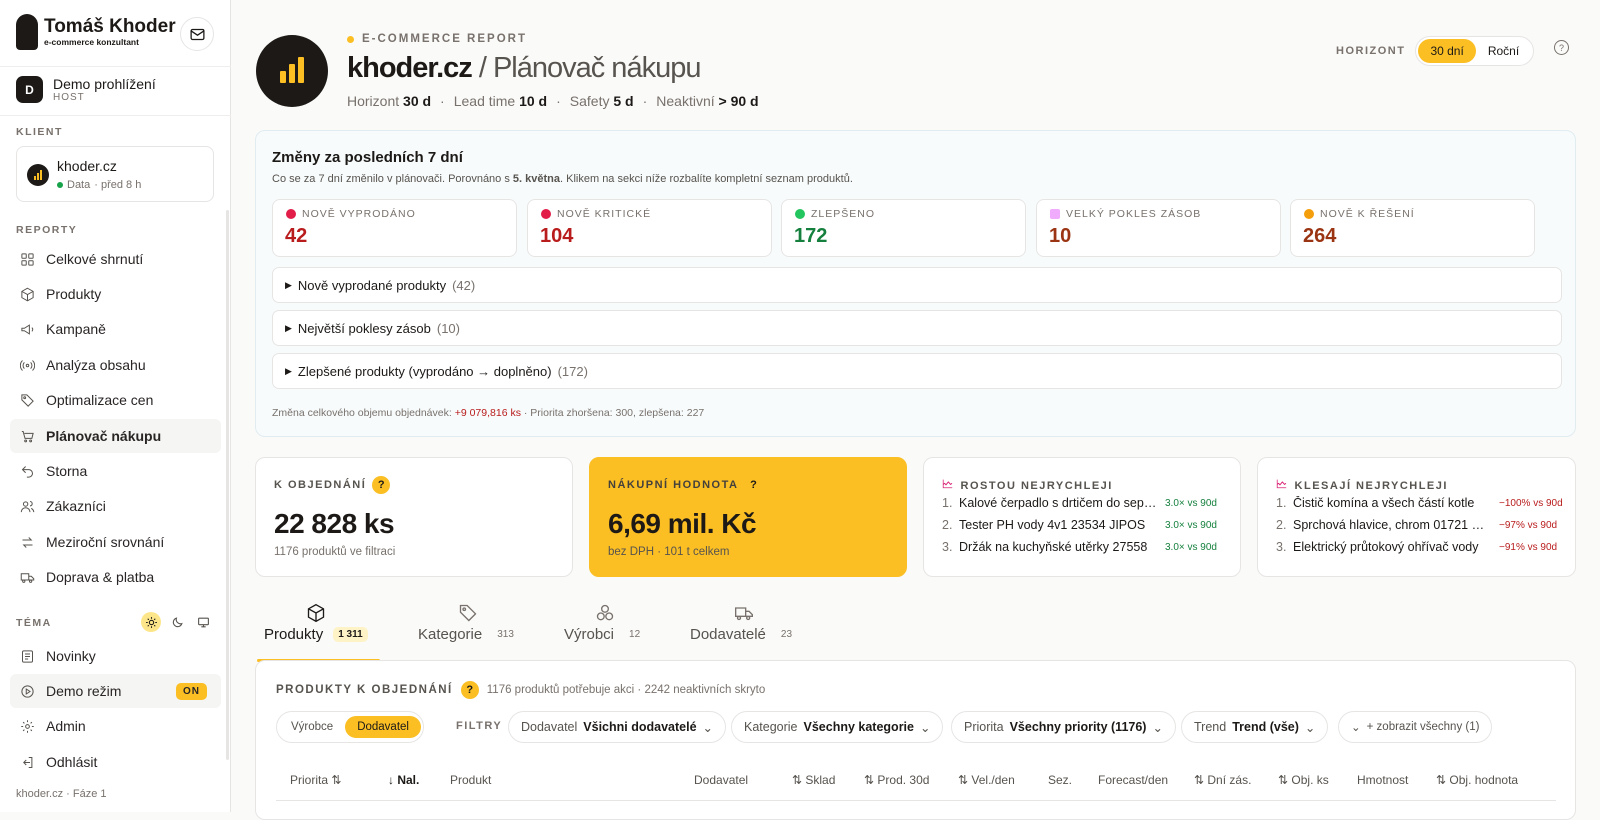  Describe the element at coordinates (858, 727) in the screenshot. I see `filter-value: Všechny kategorie` at that location.